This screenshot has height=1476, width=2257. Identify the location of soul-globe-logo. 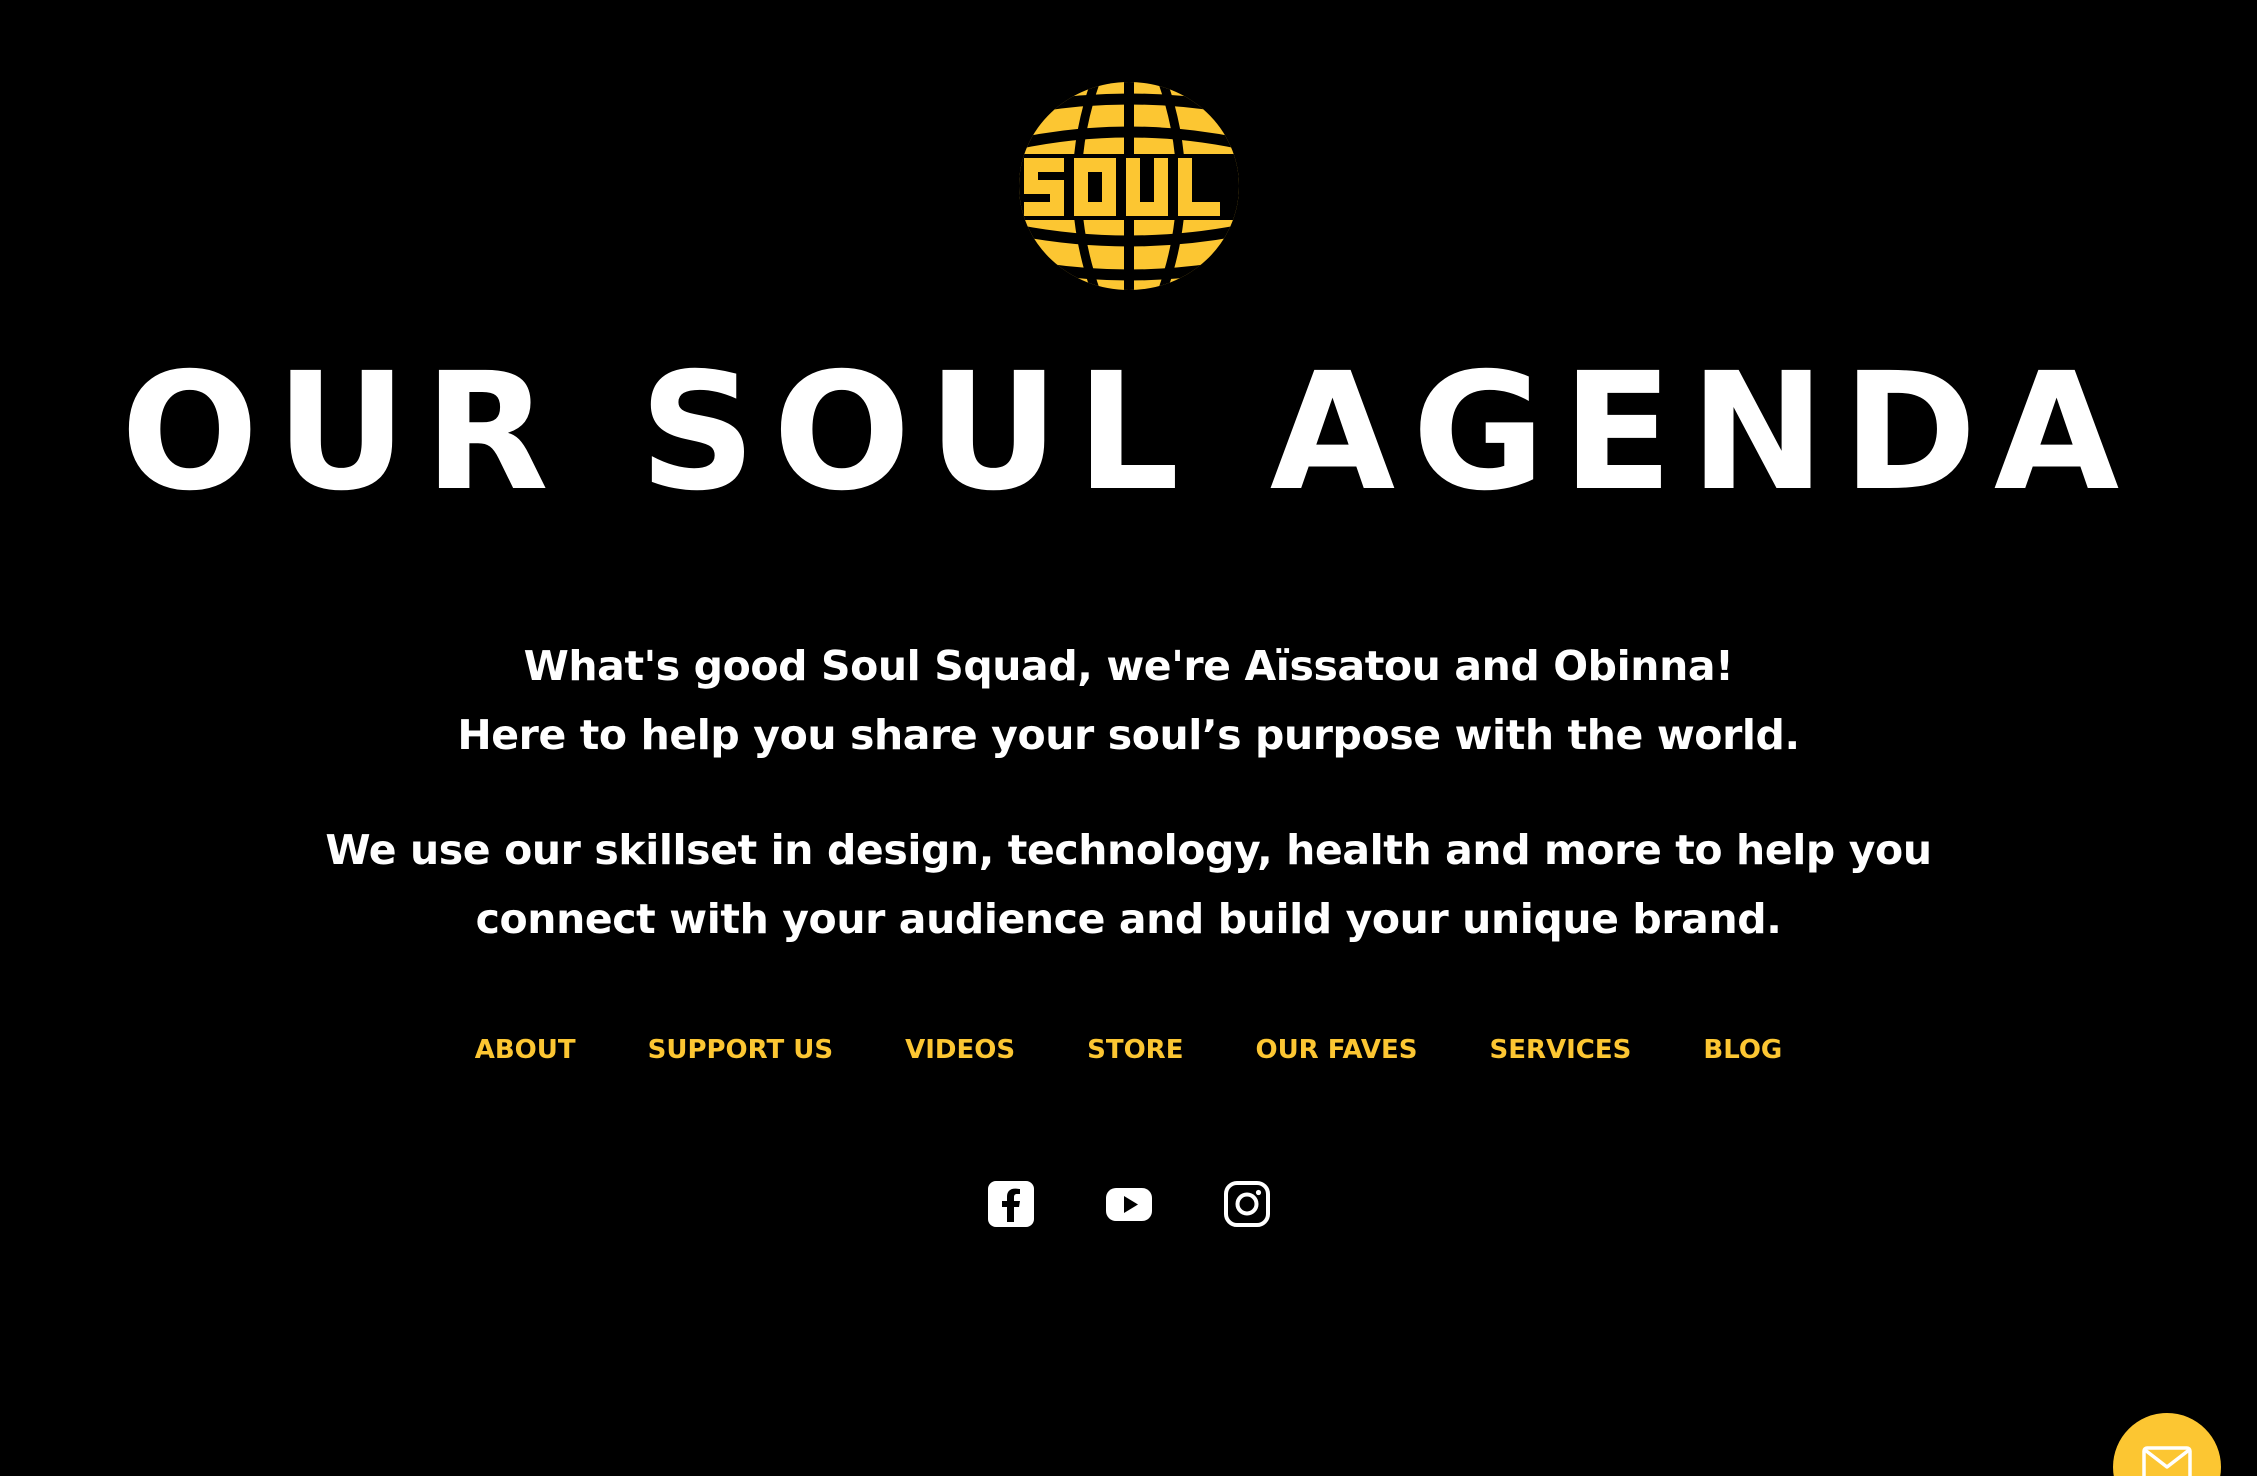
(1129, 186).